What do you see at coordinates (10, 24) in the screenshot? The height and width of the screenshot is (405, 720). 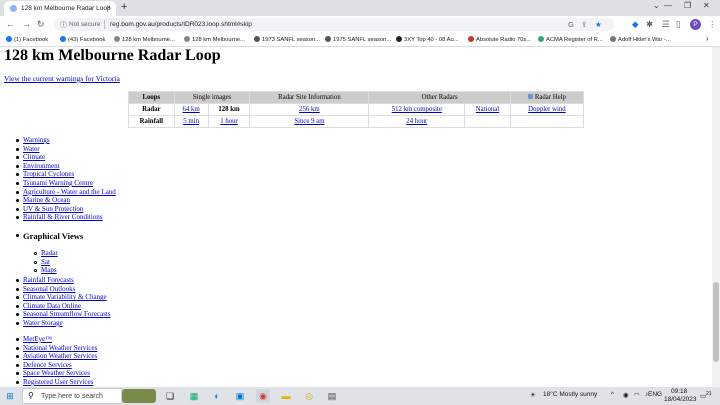 I see `back-icon: ←` at bounding box center [10, 24].